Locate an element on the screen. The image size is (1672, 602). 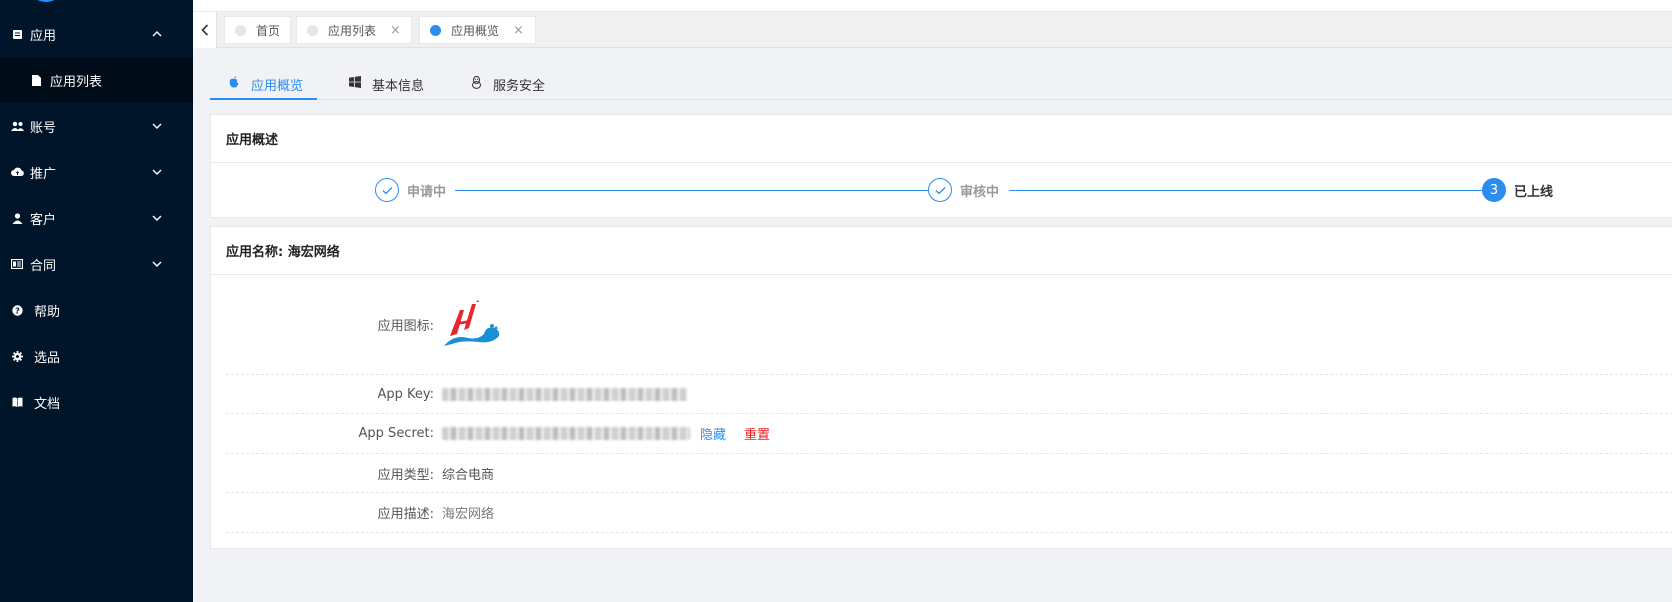
chevron-left-icon is located at coordinates (204, 30).